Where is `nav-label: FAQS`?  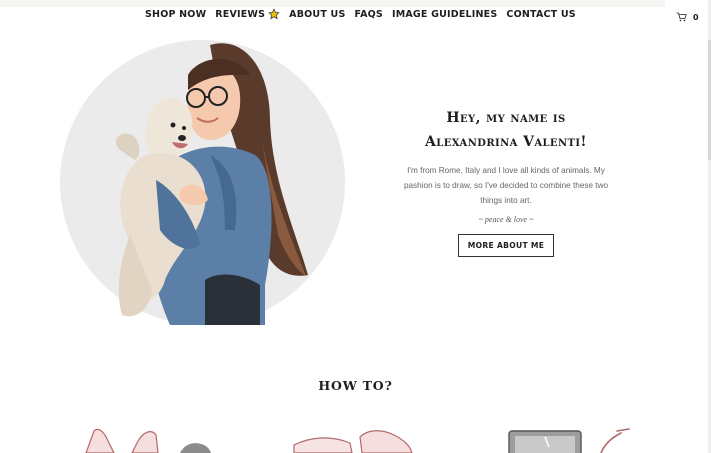
nav-label: FAQS is located at coordinates (368, 14).